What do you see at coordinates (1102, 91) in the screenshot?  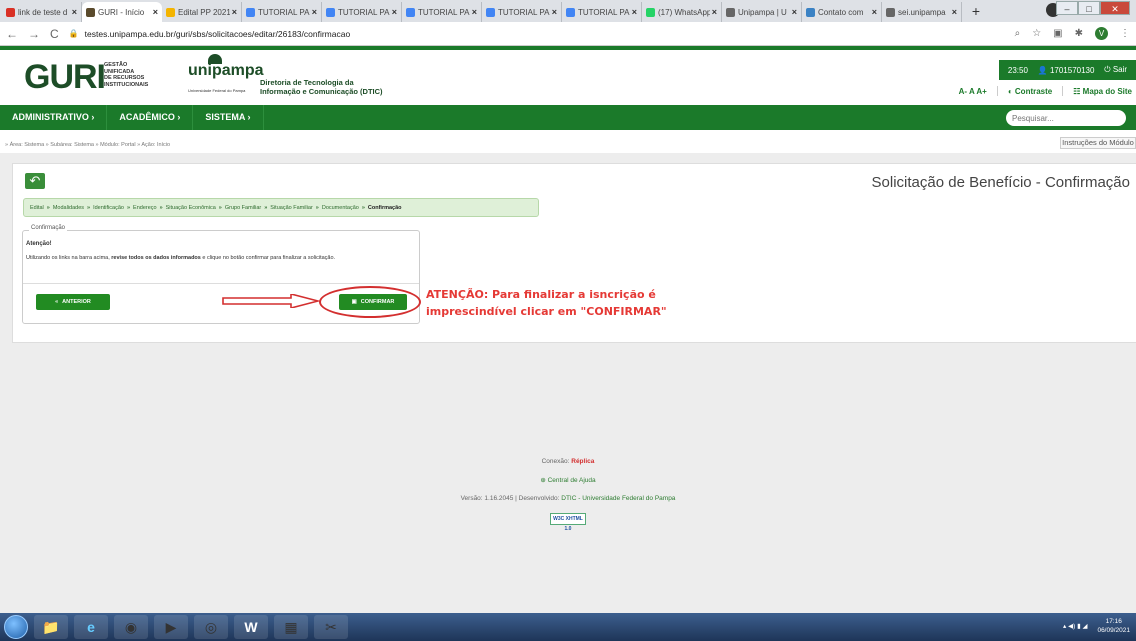 I see `sitemap-link: ☷ Mapa do Site` at bounding box center [1102, 91].